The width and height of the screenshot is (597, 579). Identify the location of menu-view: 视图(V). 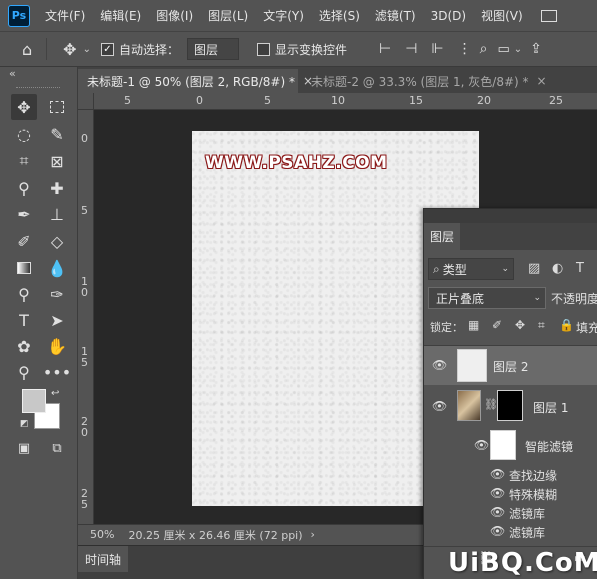
(502, 15).